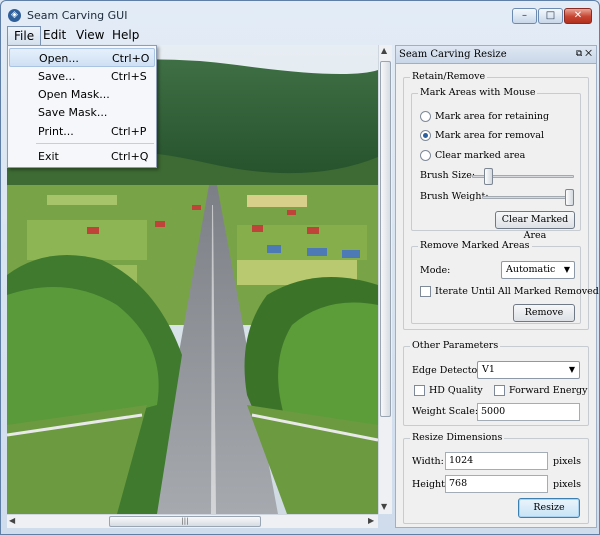  What do you see at coordinates (528, 197) in the screenshot?
I see `brush-weight-slider` at bounding box center [528, 197].